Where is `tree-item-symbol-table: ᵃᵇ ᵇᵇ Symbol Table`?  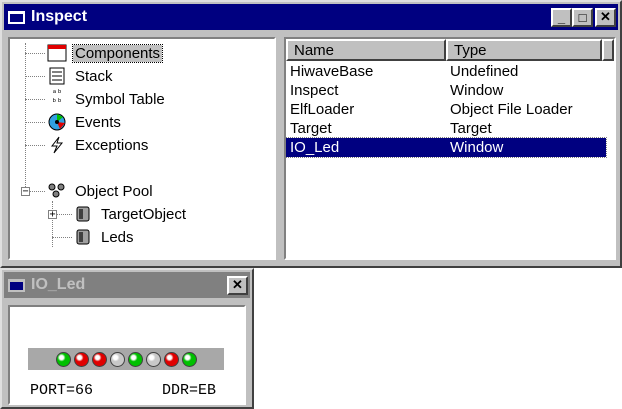
tree-item-symbol-table: ᵃᵇ ᵇᵇ Symbol Table is located at coordinates (107, 99).